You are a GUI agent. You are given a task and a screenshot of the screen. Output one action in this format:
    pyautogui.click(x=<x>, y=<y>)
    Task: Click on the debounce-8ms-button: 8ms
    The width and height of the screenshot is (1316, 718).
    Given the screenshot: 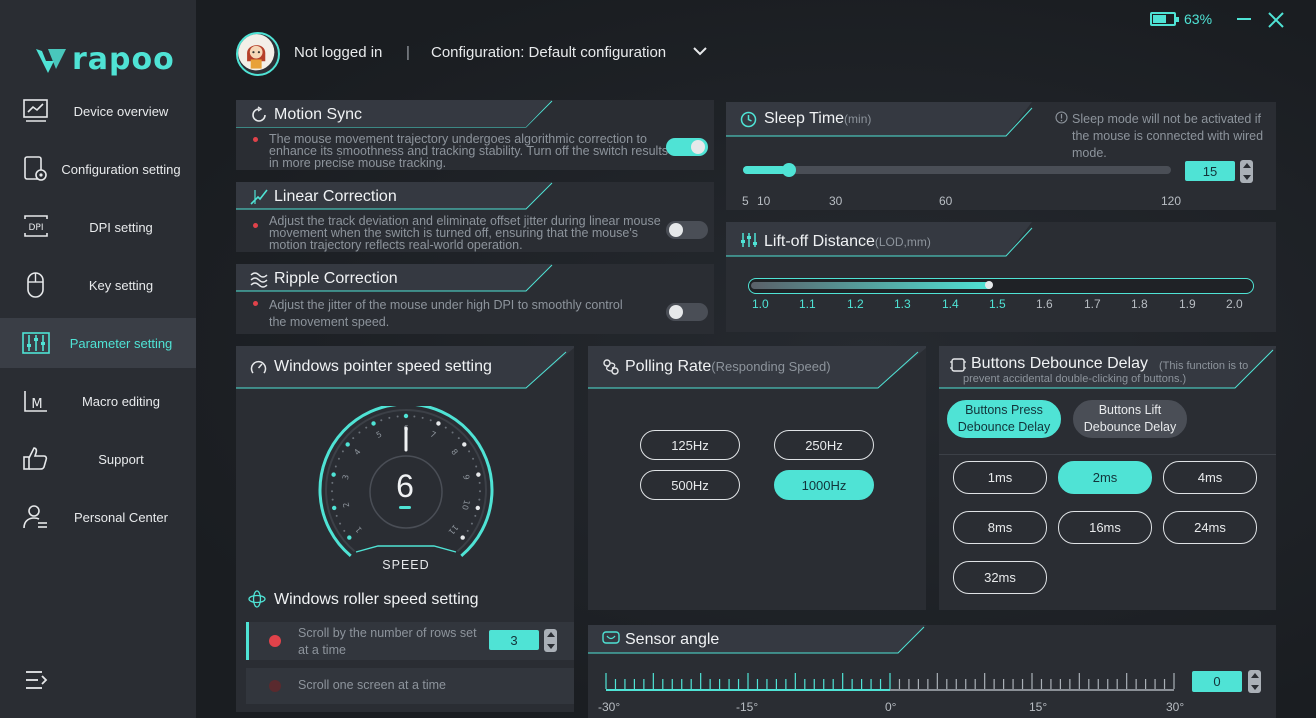 What is the action you would take?
    pyautogui.click(x=1000, y=527)
    